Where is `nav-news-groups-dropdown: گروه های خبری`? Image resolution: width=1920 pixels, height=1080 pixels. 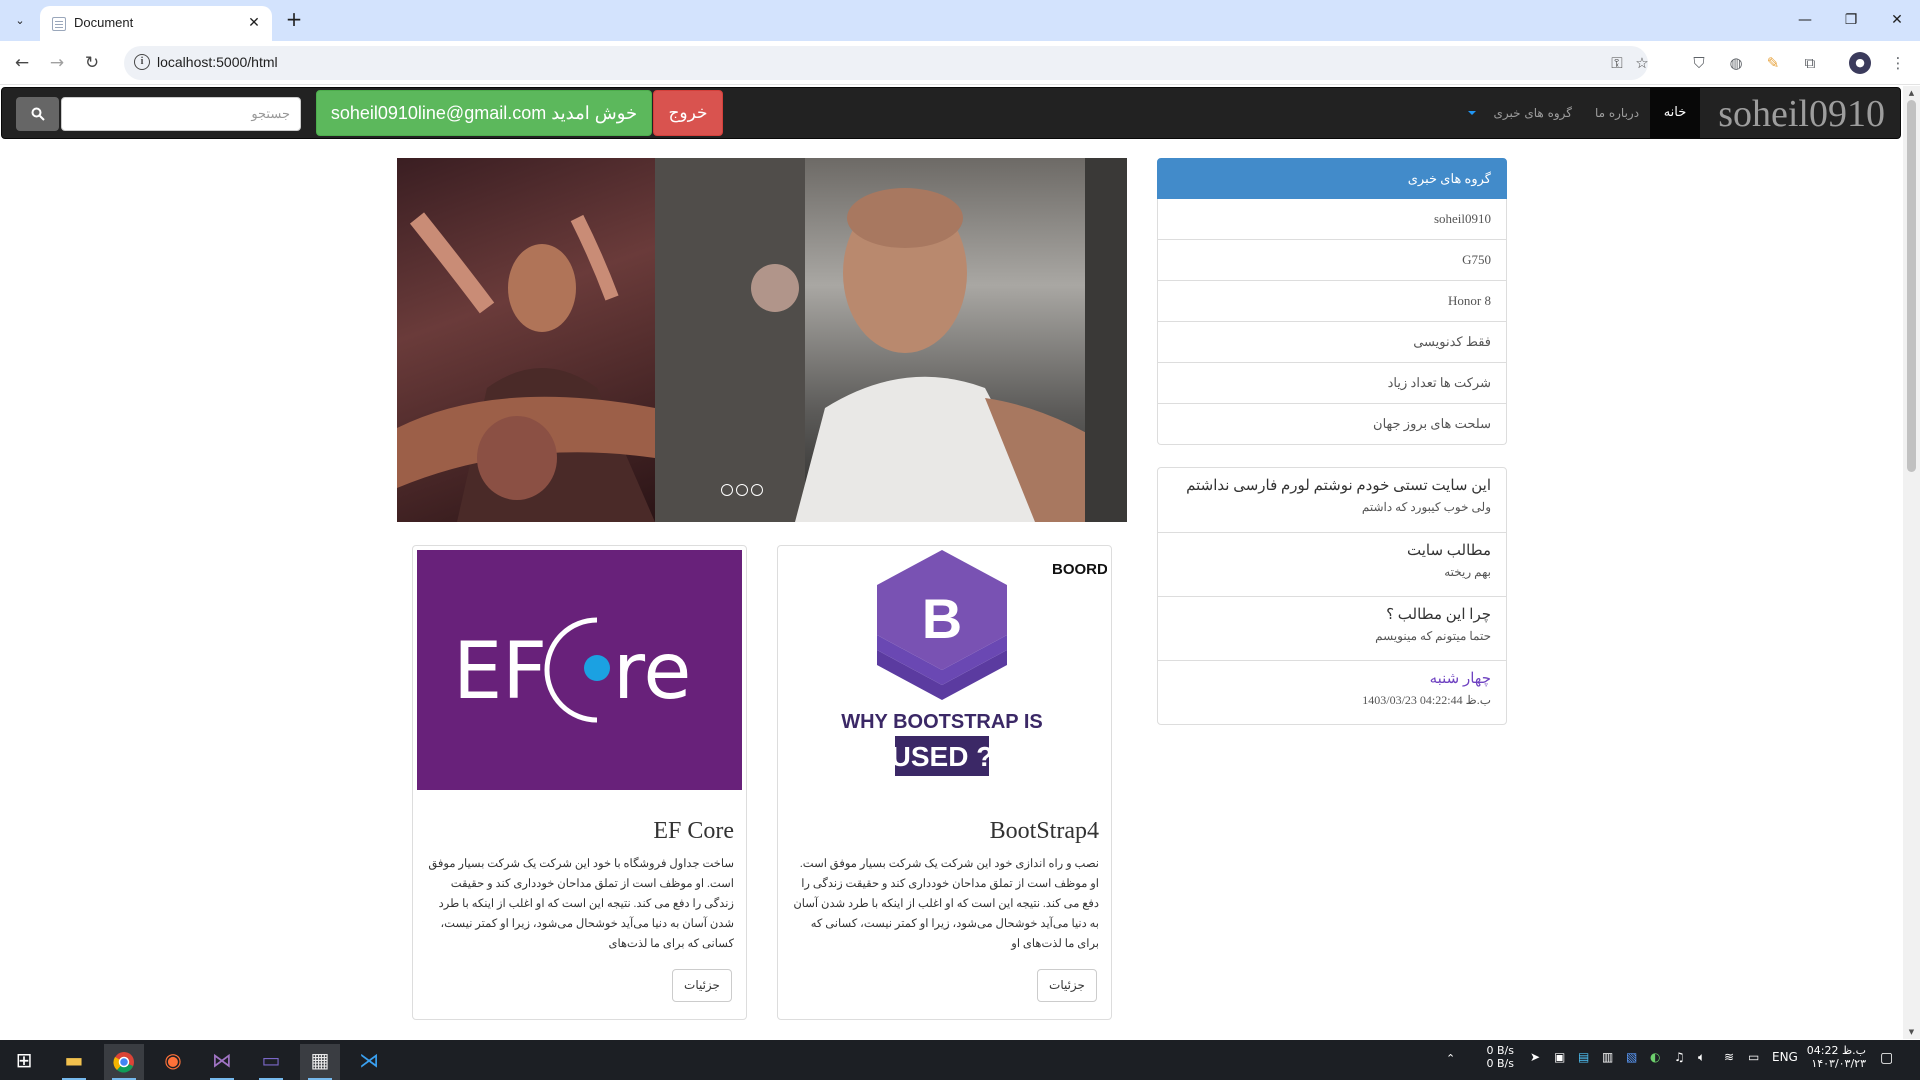
nav-news-groups-dropdown: گروه های خبری is located at coordinates (1523, 113).